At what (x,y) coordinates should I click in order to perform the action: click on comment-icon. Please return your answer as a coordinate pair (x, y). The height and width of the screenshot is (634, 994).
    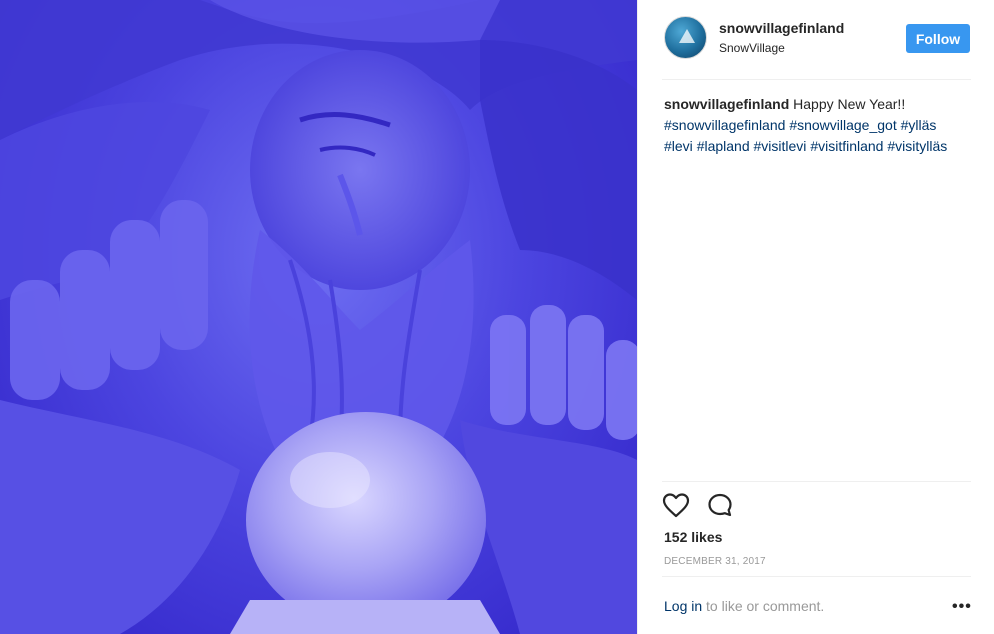
    Looking at the image, I should click on (720, 506).